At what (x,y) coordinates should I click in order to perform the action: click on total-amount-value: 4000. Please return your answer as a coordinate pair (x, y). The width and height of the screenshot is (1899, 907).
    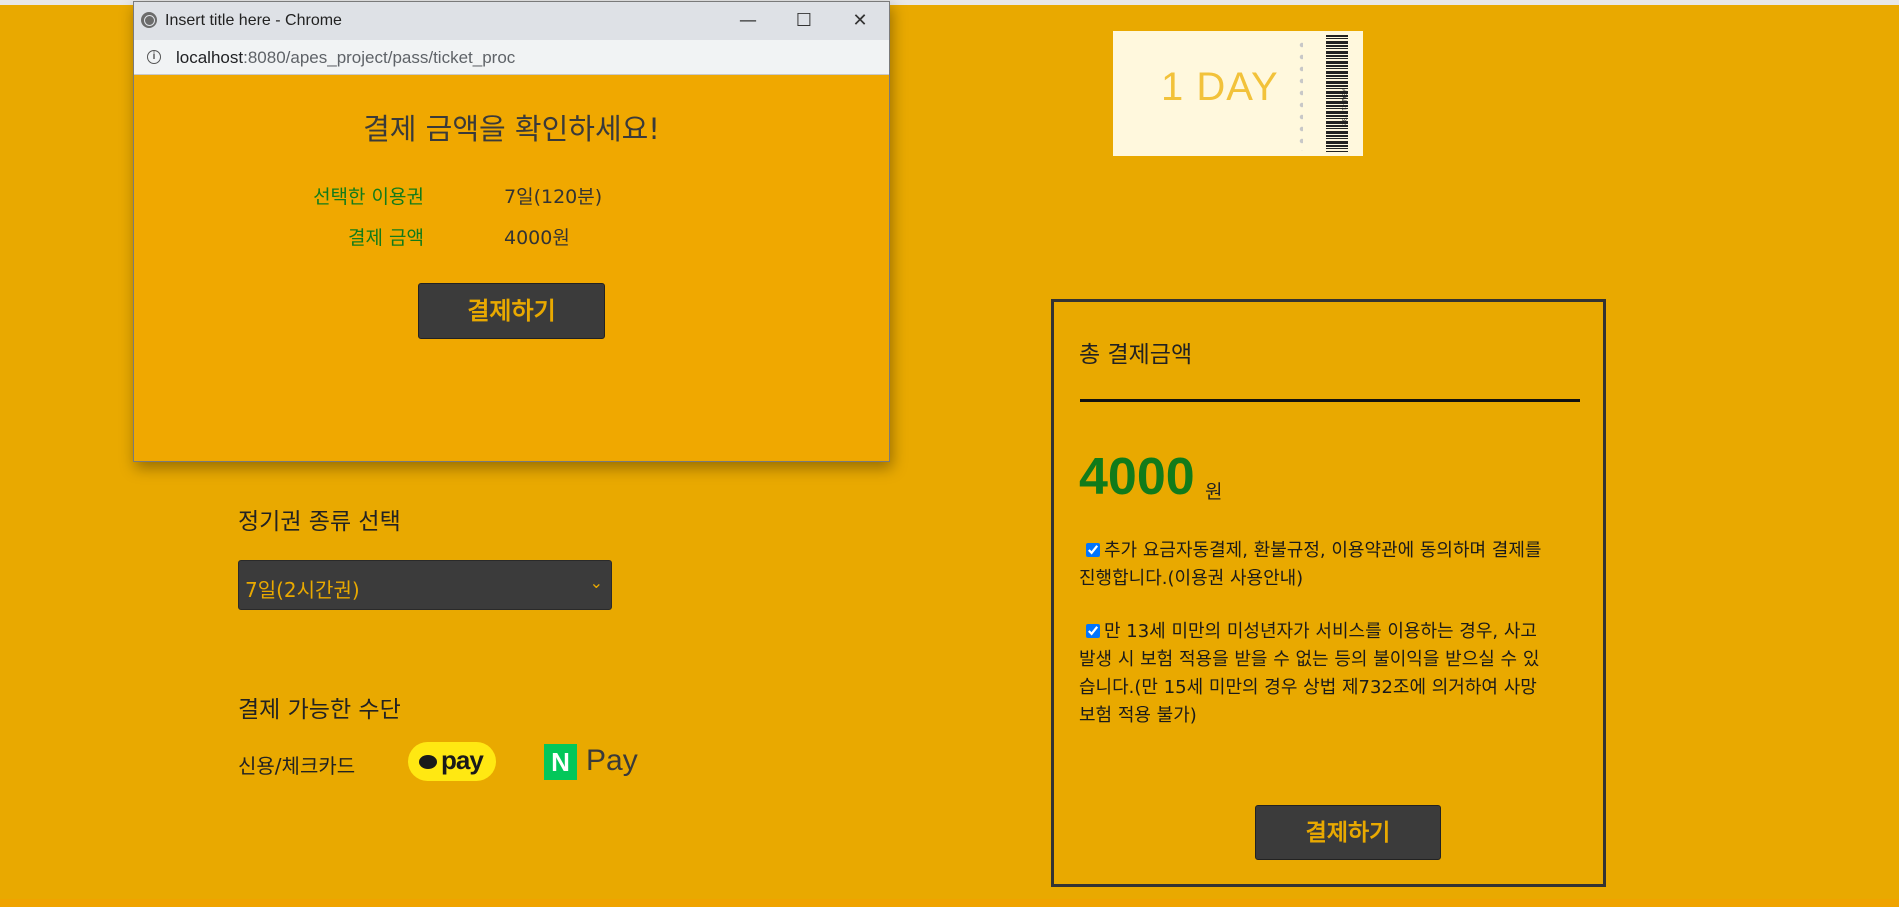
    Looking at the image, I should click on (1137, 477).